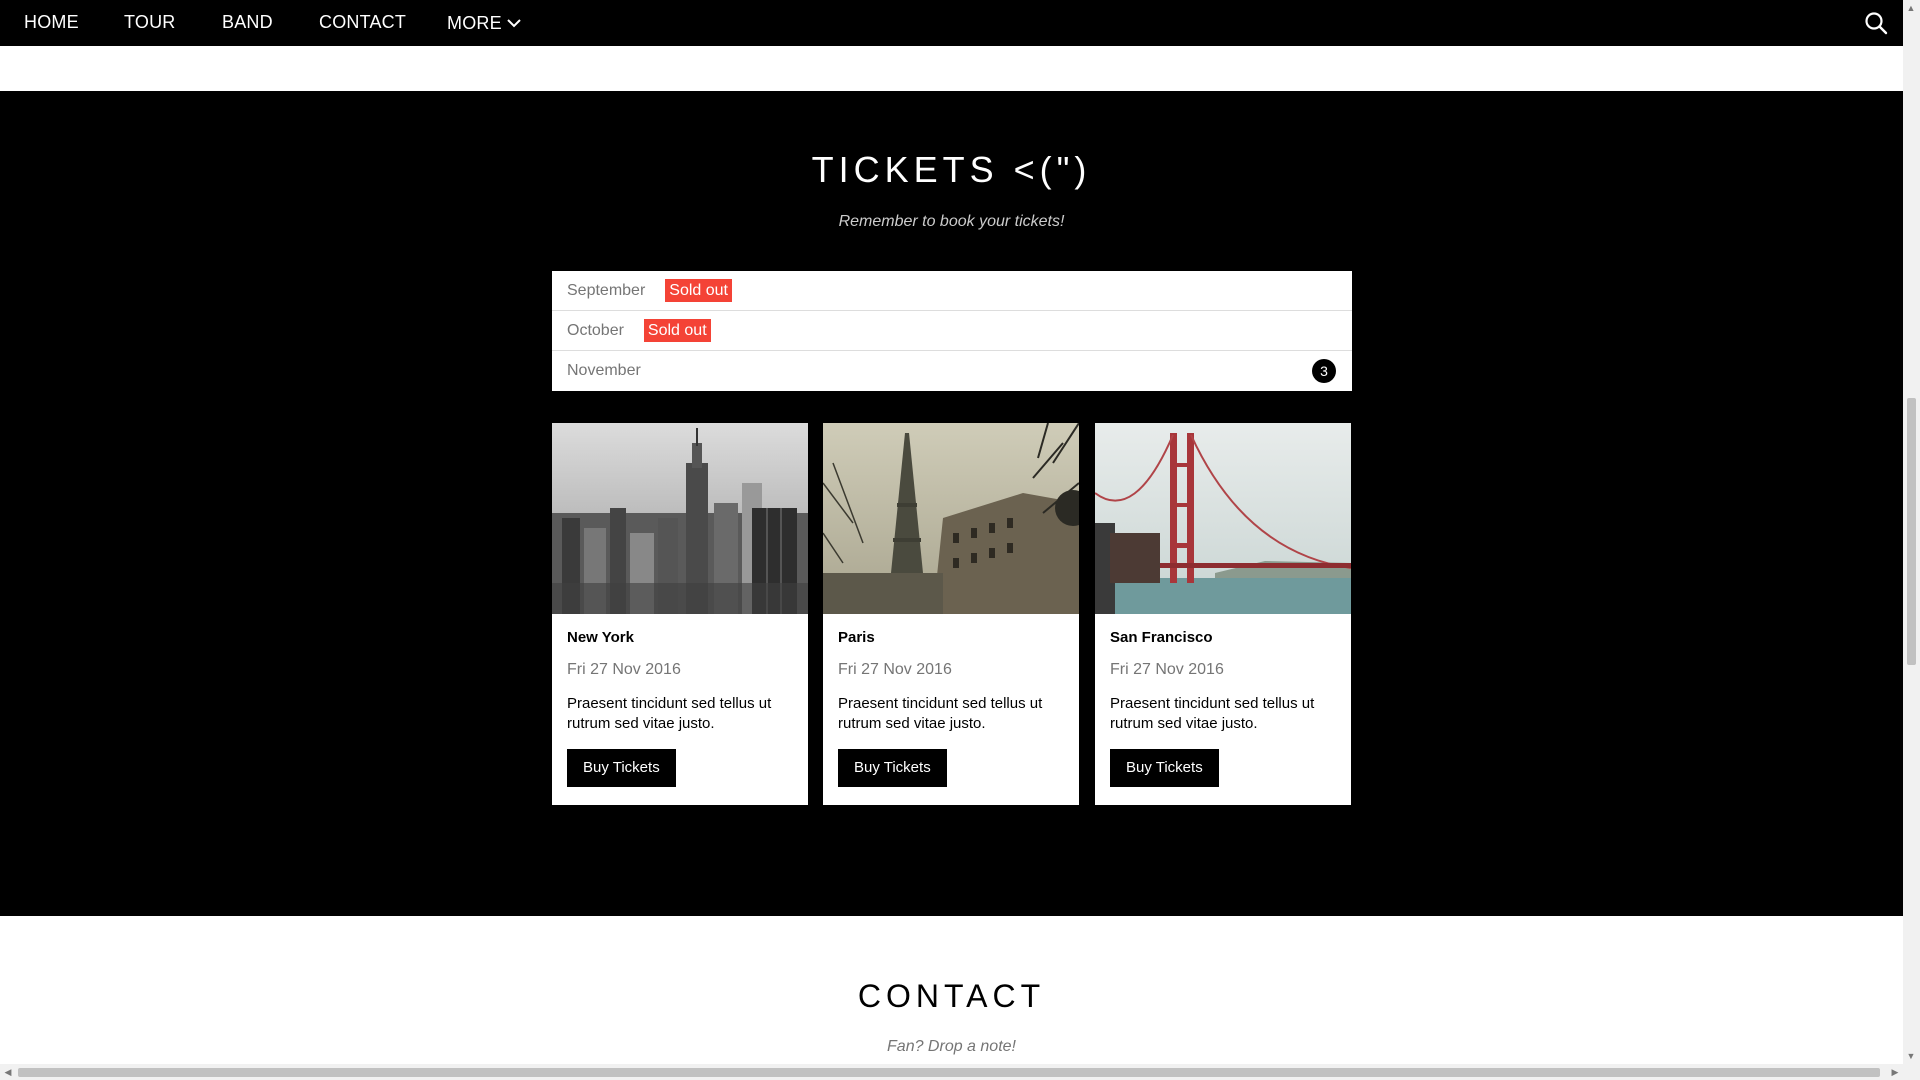 This screenshot has width=1920, height=1080. I want to click on vertical-scrollbar: ▲ ▼, so click(1911, 532).